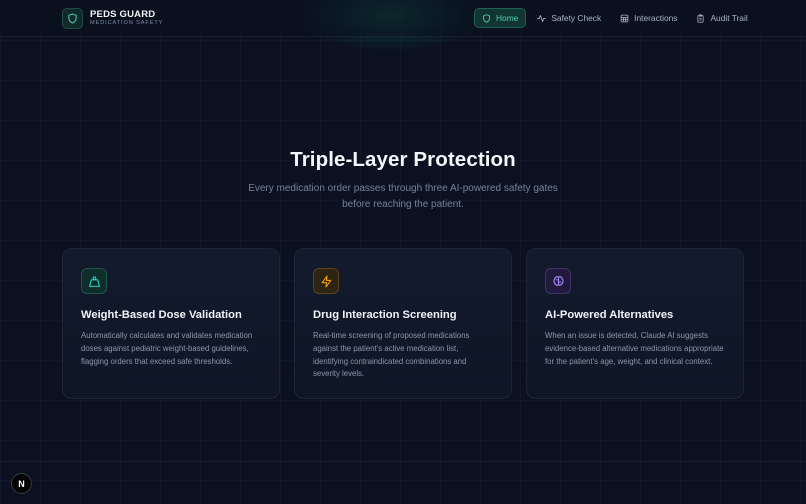  I want to click on brand-title: PEDS GUARD, so click(123, 14).